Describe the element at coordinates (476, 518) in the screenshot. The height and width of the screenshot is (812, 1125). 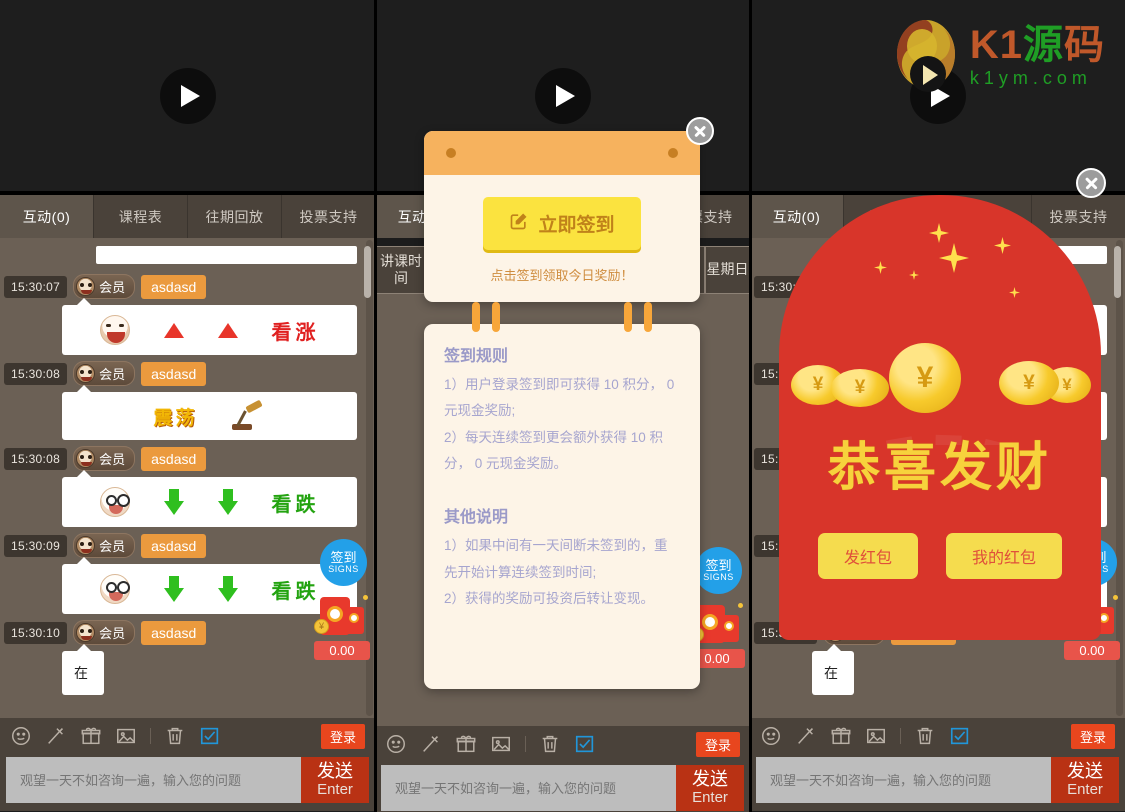
I see `other-title: 其他说明` at that location.